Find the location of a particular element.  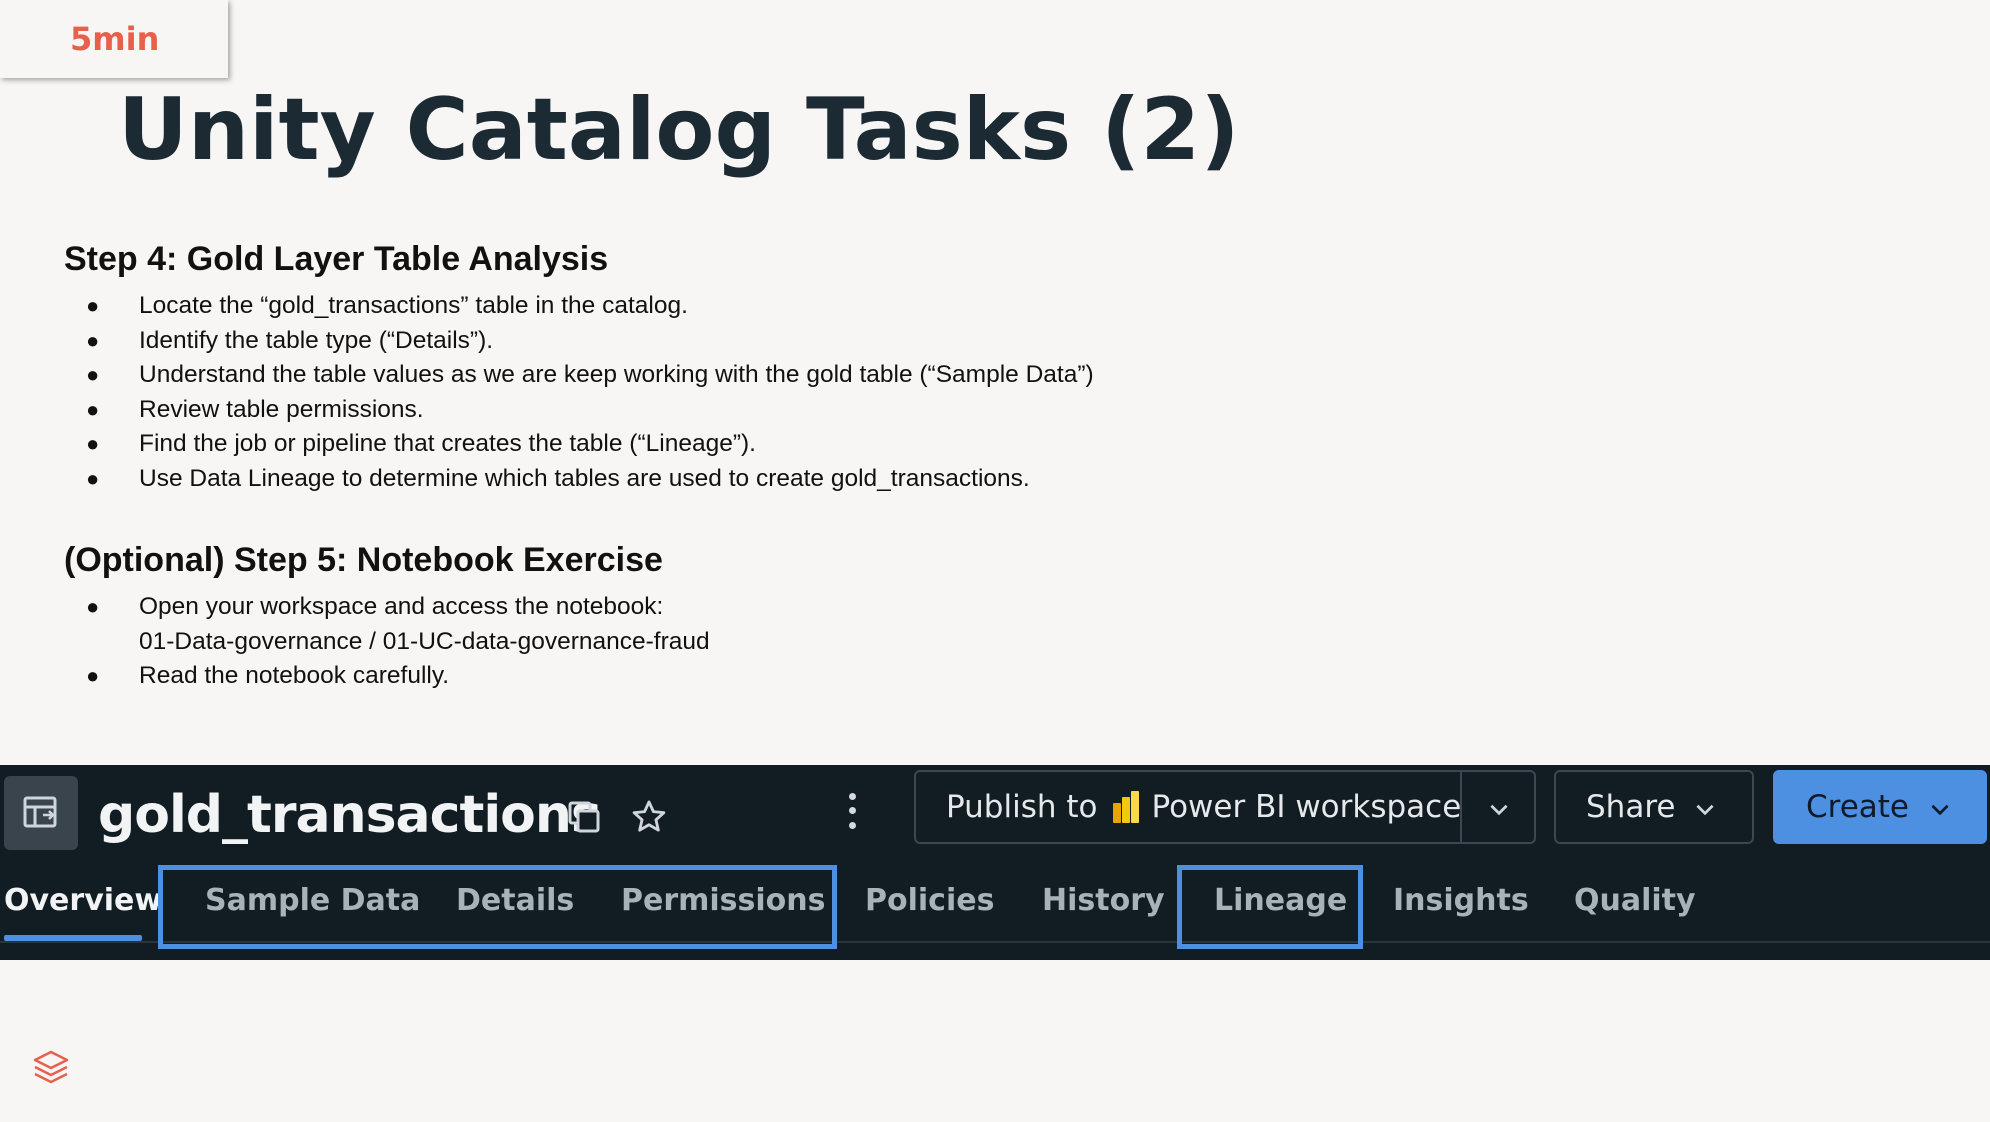

share-button: Share is located at coordinates (1654, 807).